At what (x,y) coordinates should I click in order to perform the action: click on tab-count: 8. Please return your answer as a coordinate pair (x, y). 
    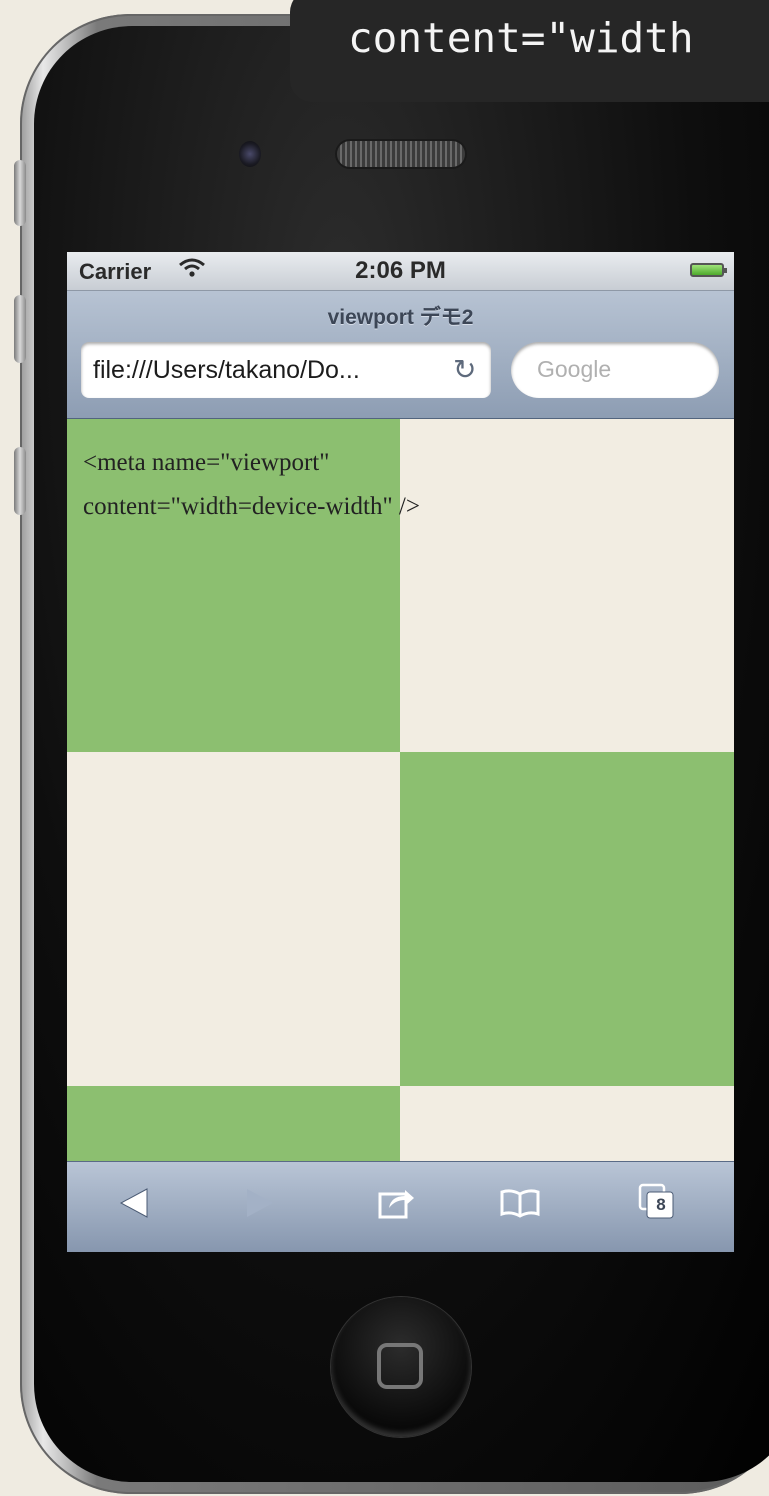
    Looking at the image, I should click on (661, 1204).